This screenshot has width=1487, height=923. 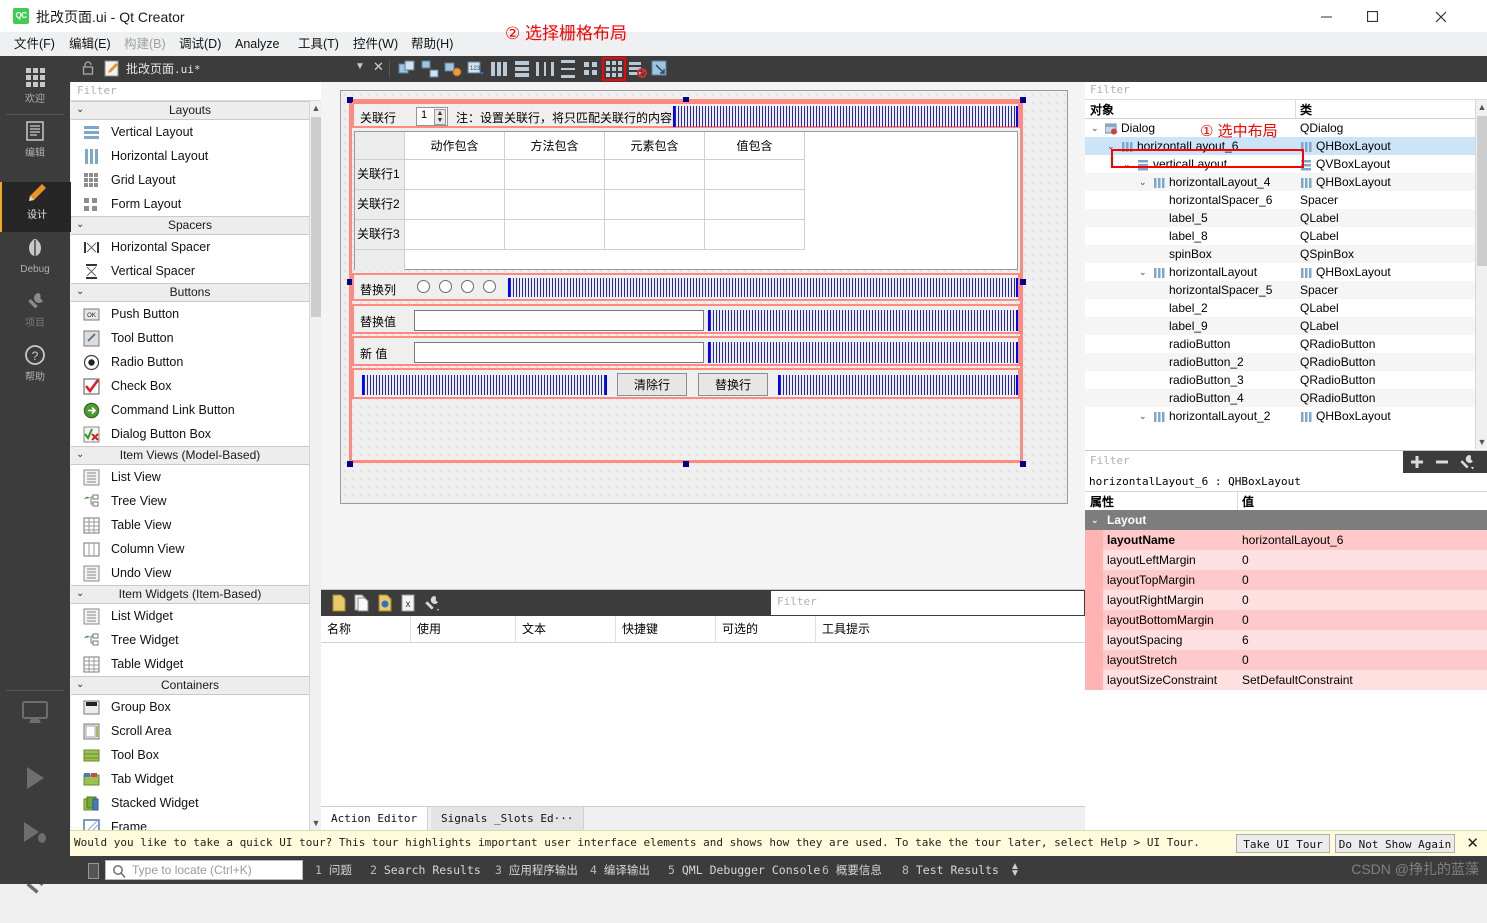 I want to click on status-item-app-output: 3 应用程序输出, so click(x=536, y=870).